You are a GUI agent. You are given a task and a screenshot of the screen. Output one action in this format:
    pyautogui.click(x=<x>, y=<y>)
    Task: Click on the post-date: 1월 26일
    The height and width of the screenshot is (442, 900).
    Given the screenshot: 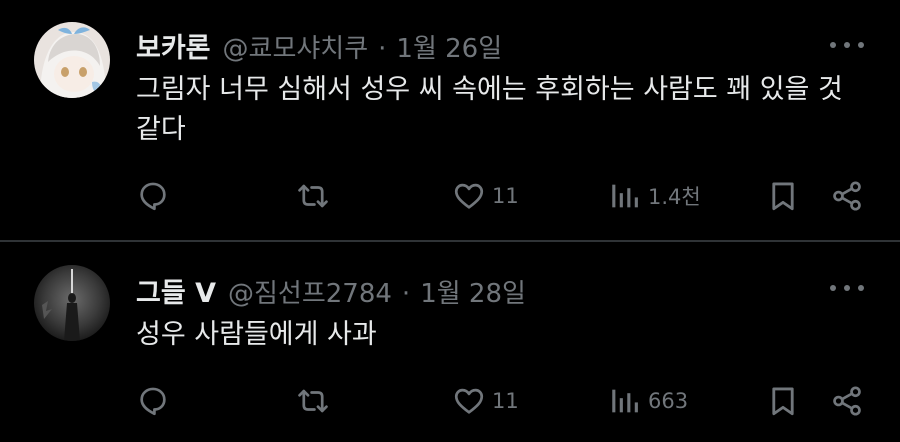 What is the action you would take?
    pyautogui.click(x=449, y=46)
    